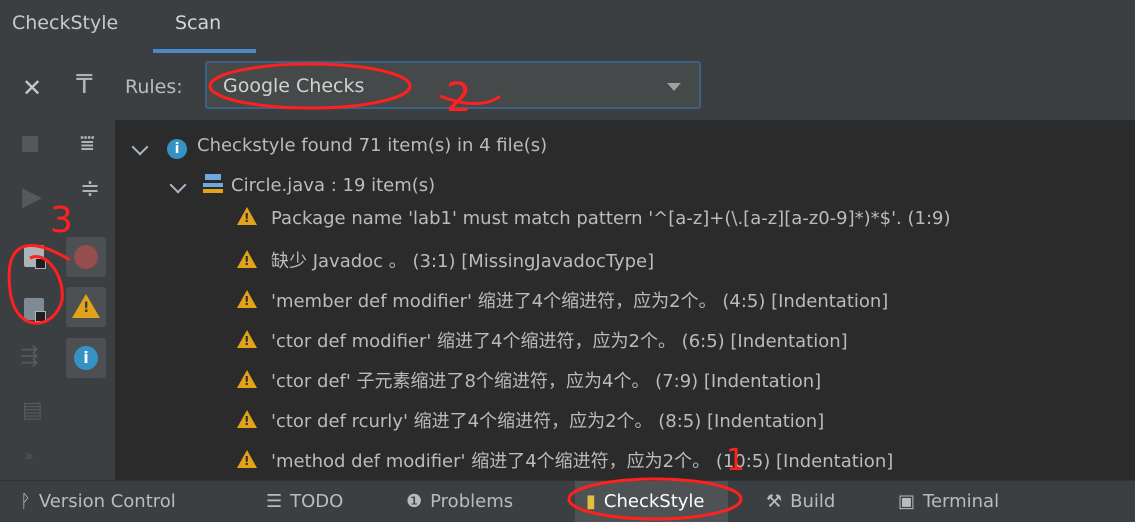 This screenshot has height=522, width=1135. I want to click on annotation-number-two: 2, so click(458, 98).